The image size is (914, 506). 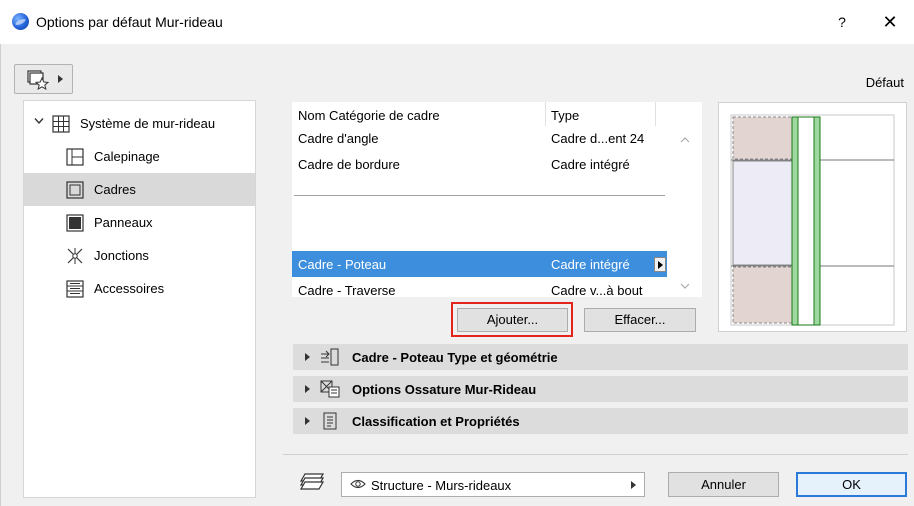 I want to click on scroll-up-icon, so click(x=685, y=140).